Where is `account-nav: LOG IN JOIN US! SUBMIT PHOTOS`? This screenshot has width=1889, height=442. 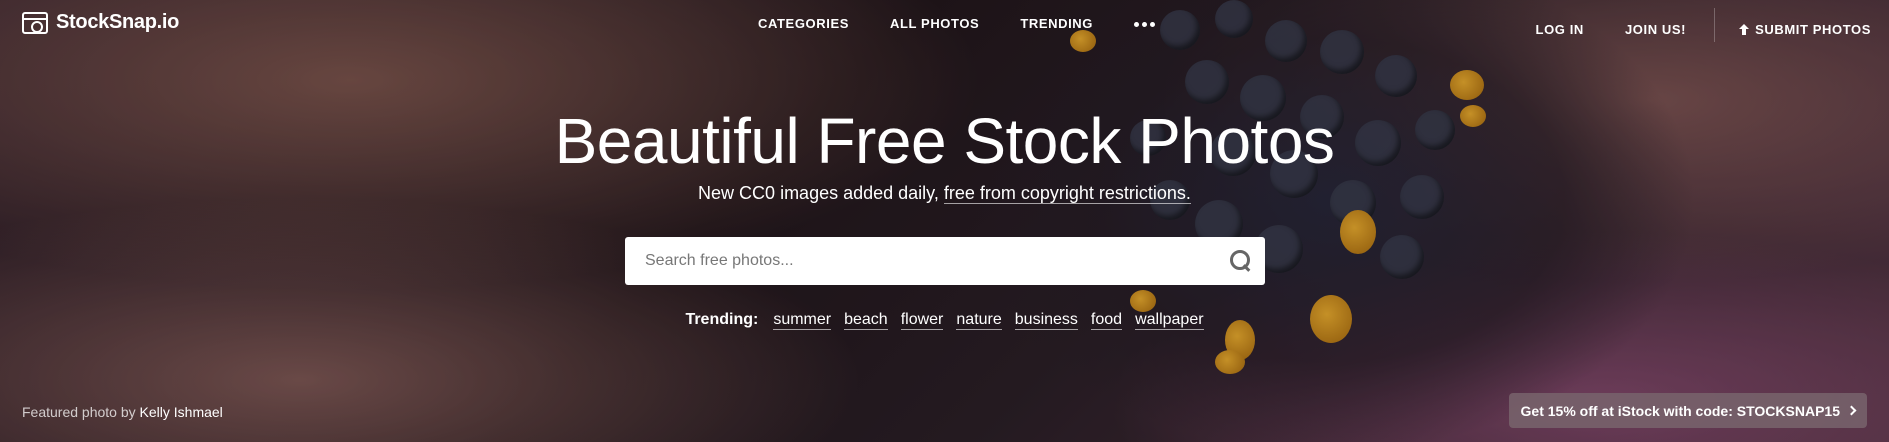
account-nav: LOG IN JOIN US! SUBMIT PHOTOS is located at coordinates (1683, 25).